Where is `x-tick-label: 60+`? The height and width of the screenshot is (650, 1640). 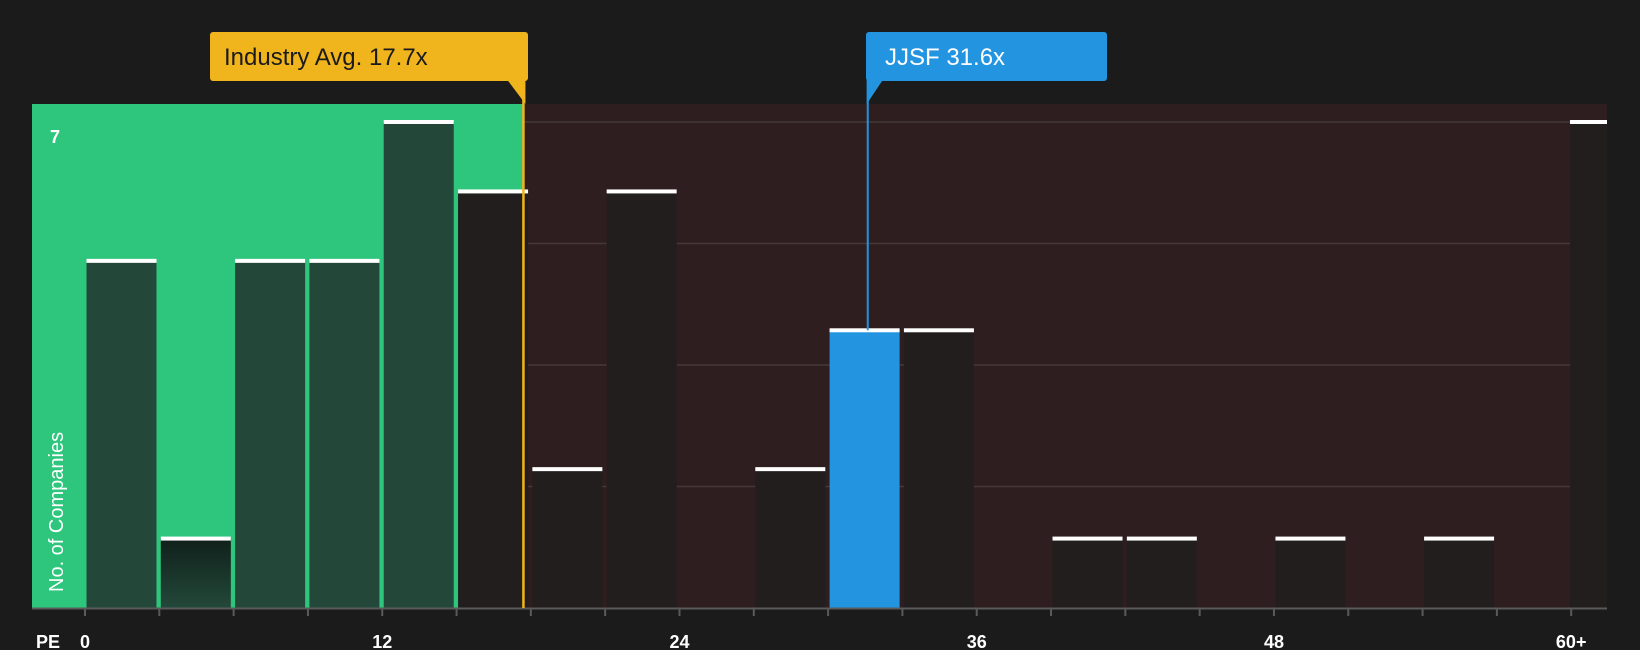
x-tick-label: 60+ is located at coordinates (1571, 641).